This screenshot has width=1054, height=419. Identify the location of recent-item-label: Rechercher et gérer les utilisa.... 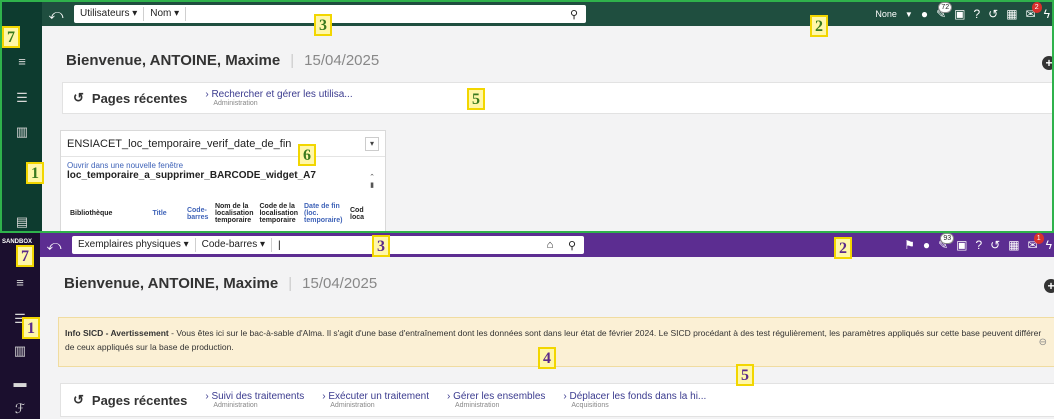
(282, 94).